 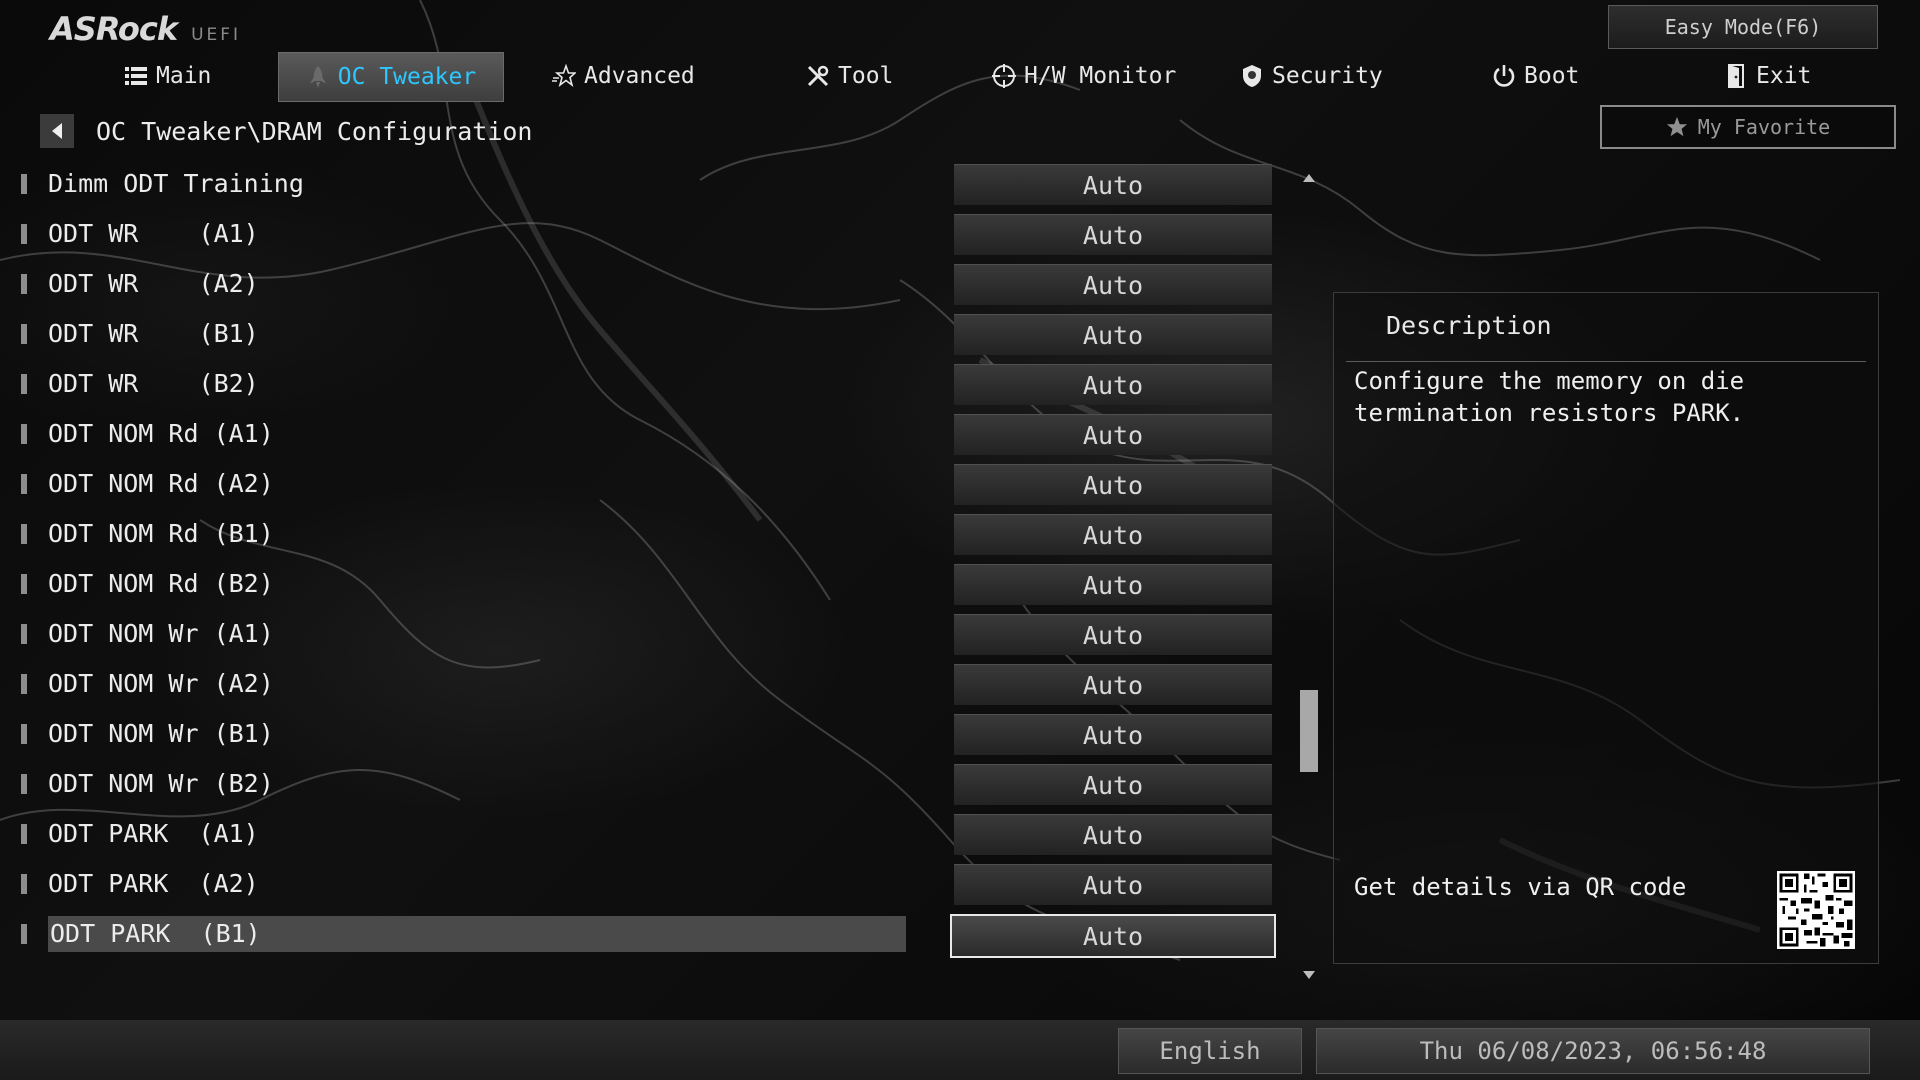 I want to click on tab-security: Security, so click(x=1311, y=76).